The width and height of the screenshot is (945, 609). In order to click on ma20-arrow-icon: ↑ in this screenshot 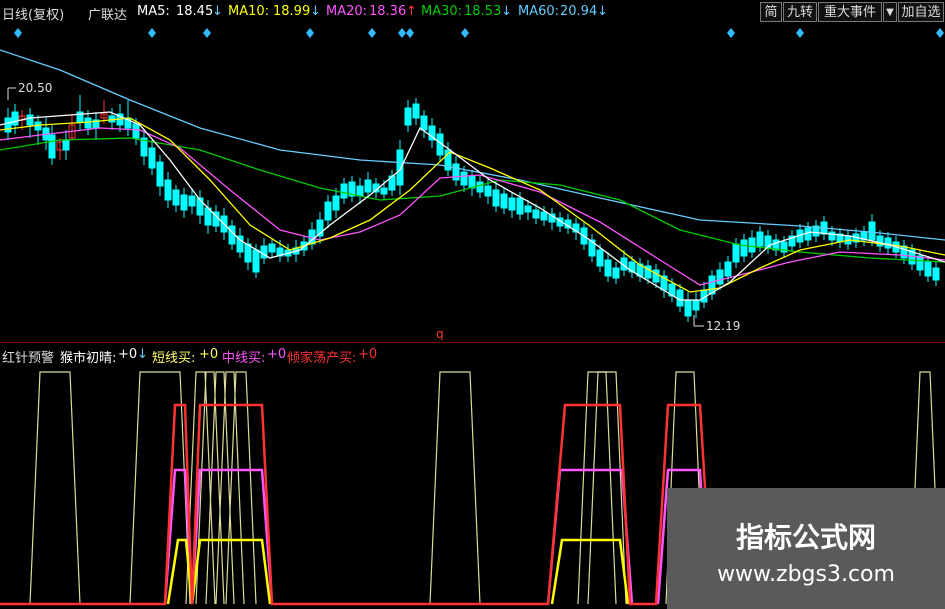, I will do `click(411, 11)`.